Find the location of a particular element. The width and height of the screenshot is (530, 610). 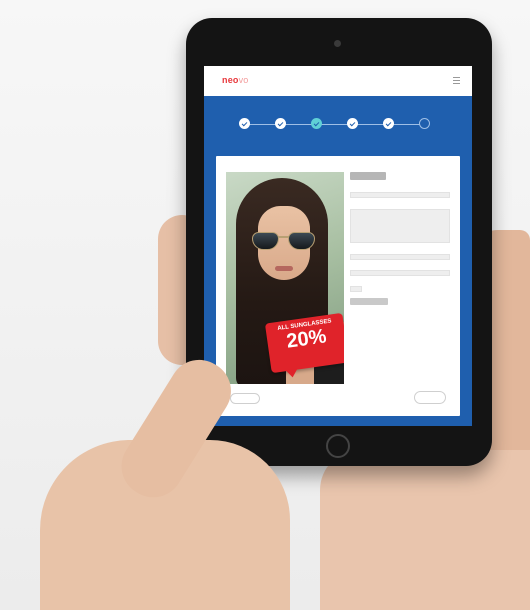

step-active-icon is located at coordinates (316, 123).